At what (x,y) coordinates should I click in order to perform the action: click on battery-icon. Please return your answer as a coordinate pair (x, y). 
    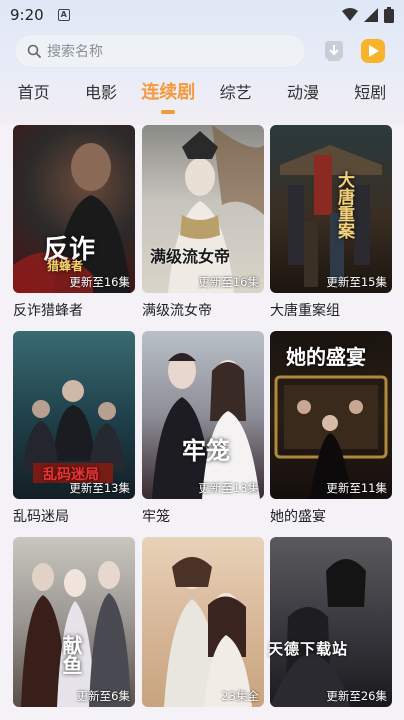
    Looking at the image, I should click on (389, 15).